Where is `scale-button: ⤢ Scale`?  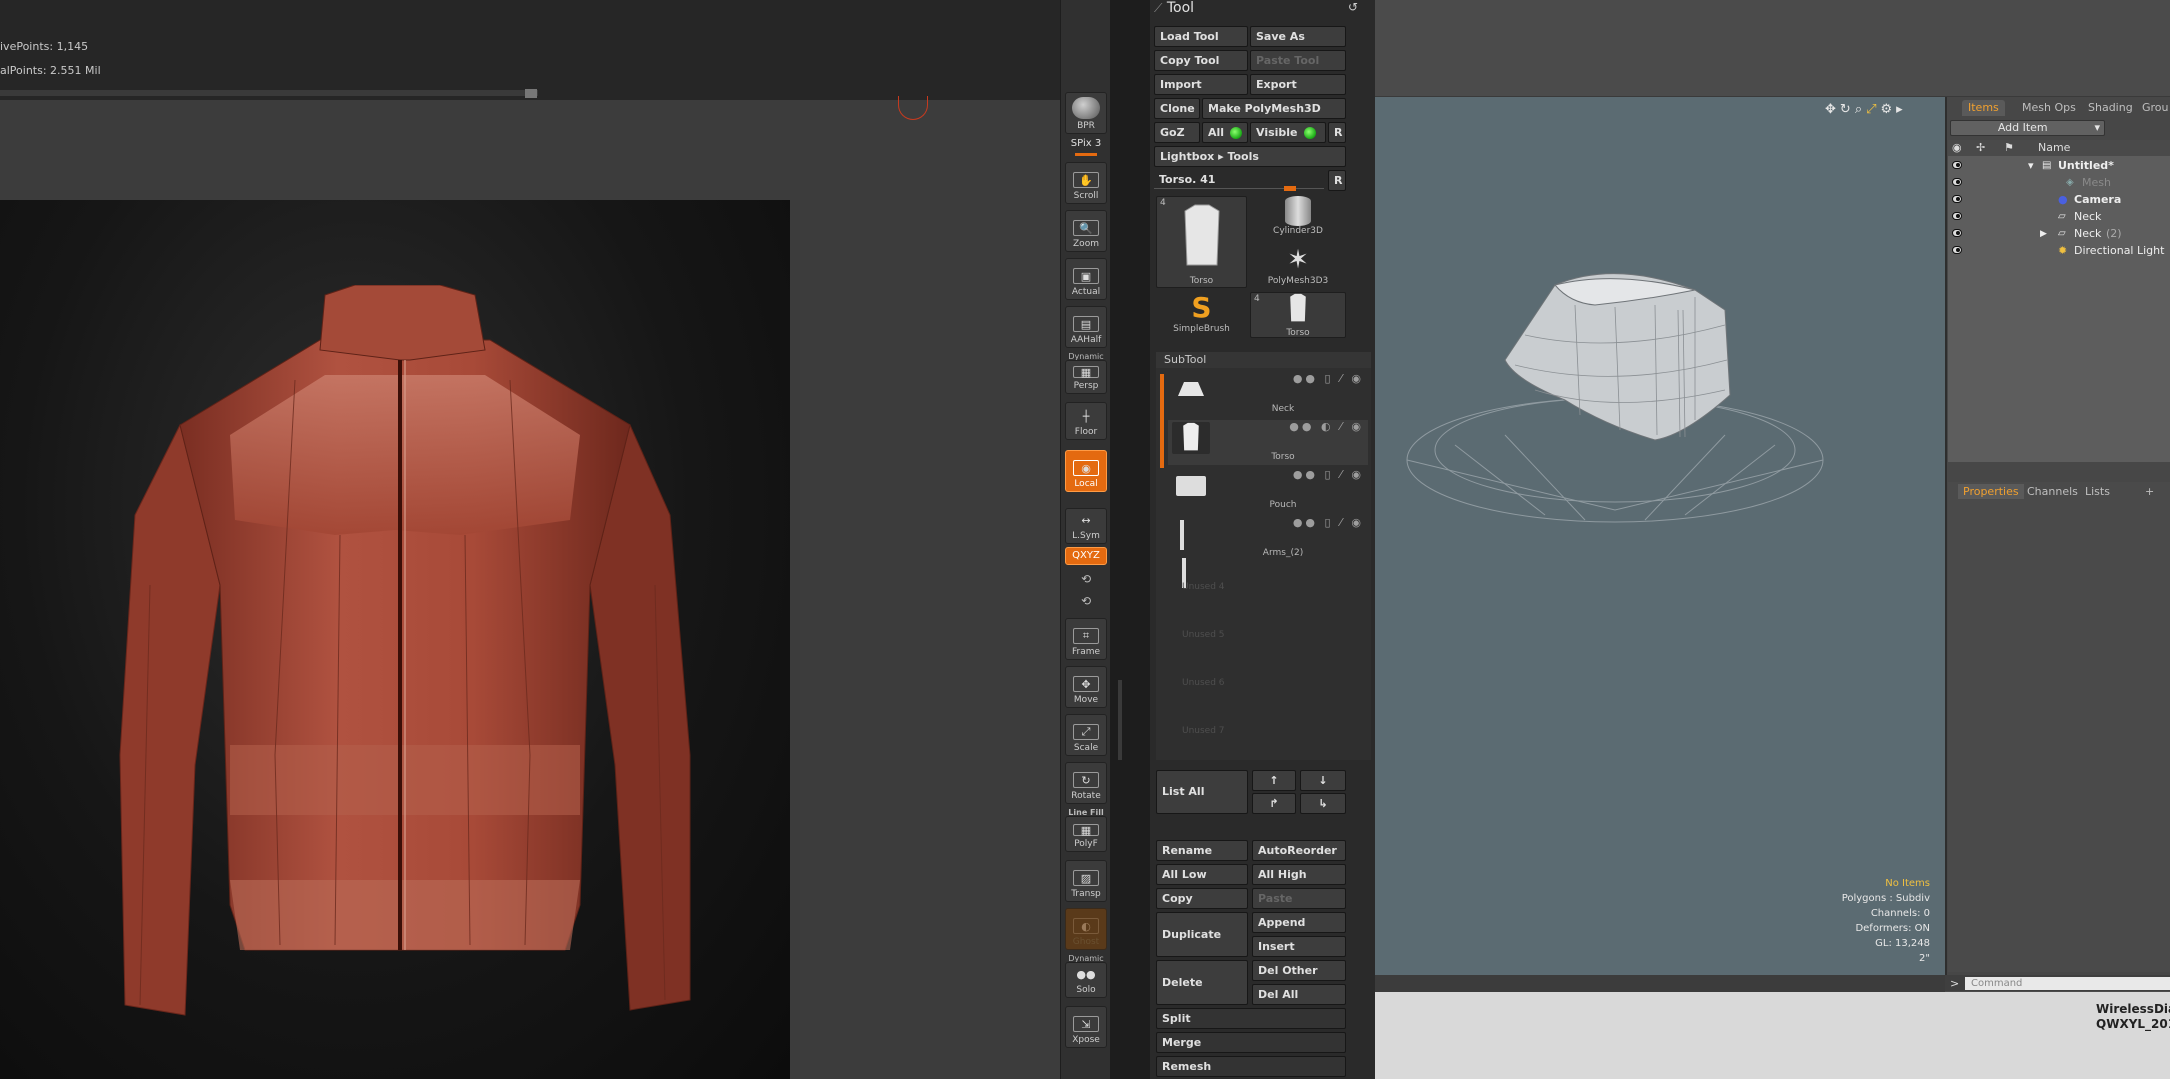
scale-button: ⤢ Scale is located at coordinates (1086, 735).